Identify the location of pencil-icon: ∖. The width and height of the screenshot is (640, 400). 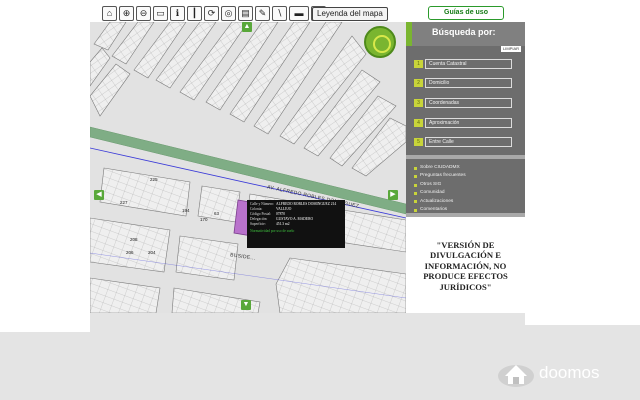
(279, 13).